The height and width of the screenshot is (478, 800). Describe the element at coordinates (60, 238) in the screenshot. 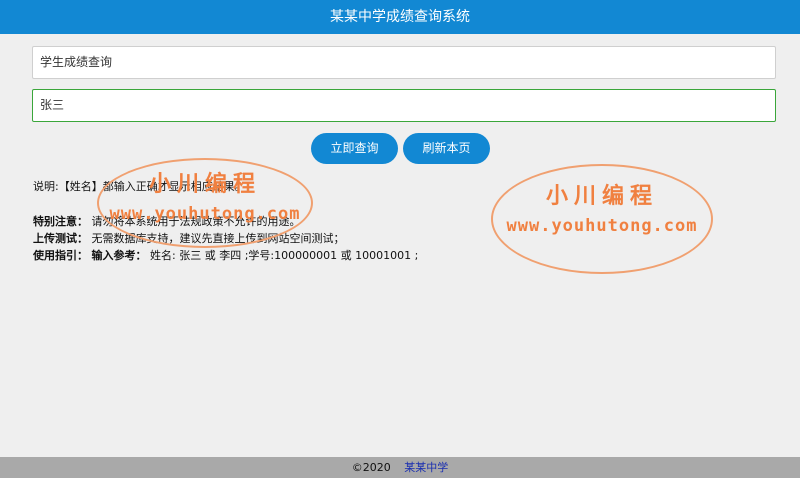

I see `upload-test-label: 上传测试：` at that location.